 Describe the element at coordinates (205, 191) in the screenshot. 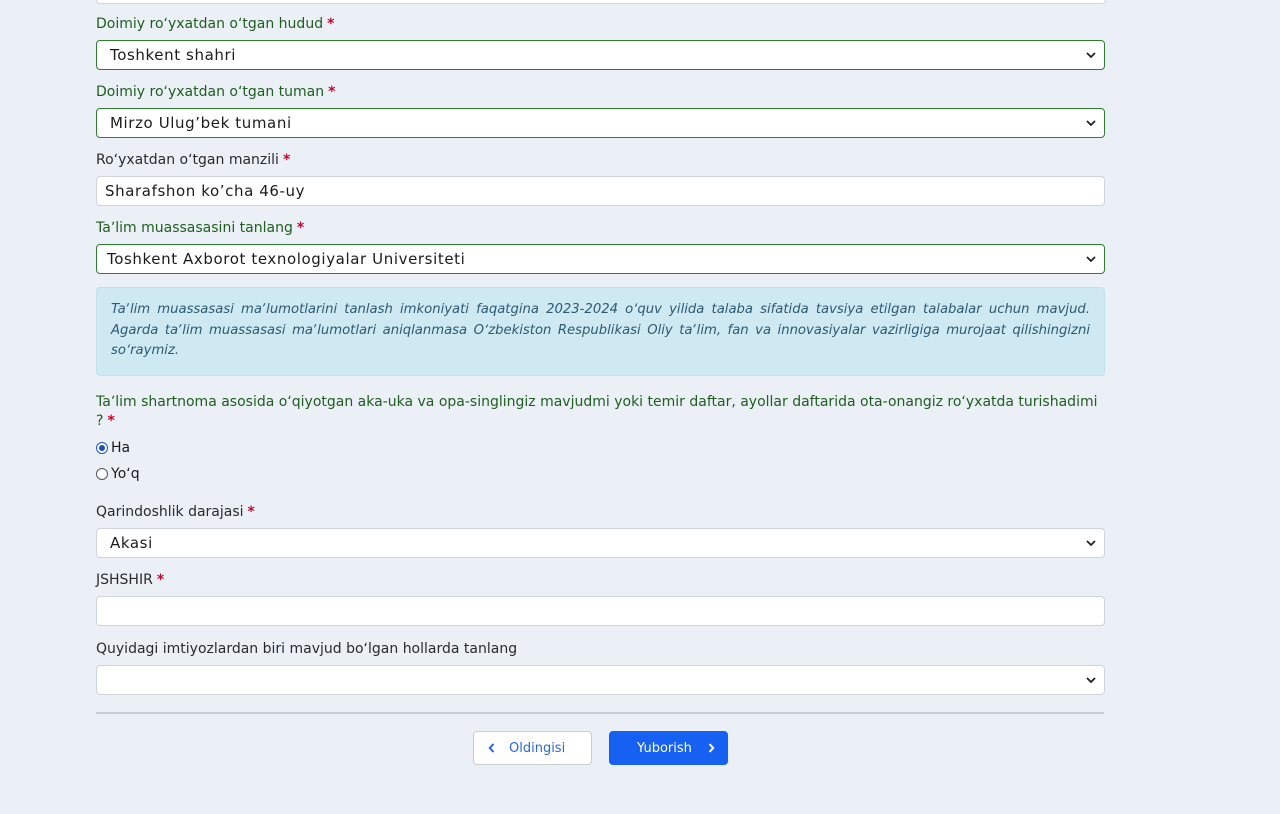

I see `address-input-value: Sharafshon ko’cha 46-uy` at that location.